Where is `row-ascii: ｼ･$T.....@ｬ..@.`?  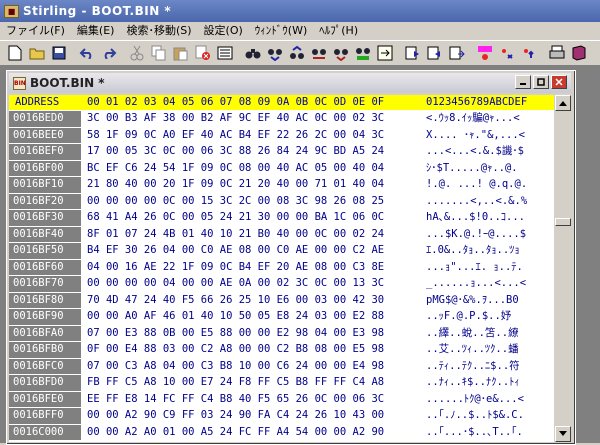
row-ascii: ｼ･$T.....@ｬ..@. is located at coordinates (472, 169).